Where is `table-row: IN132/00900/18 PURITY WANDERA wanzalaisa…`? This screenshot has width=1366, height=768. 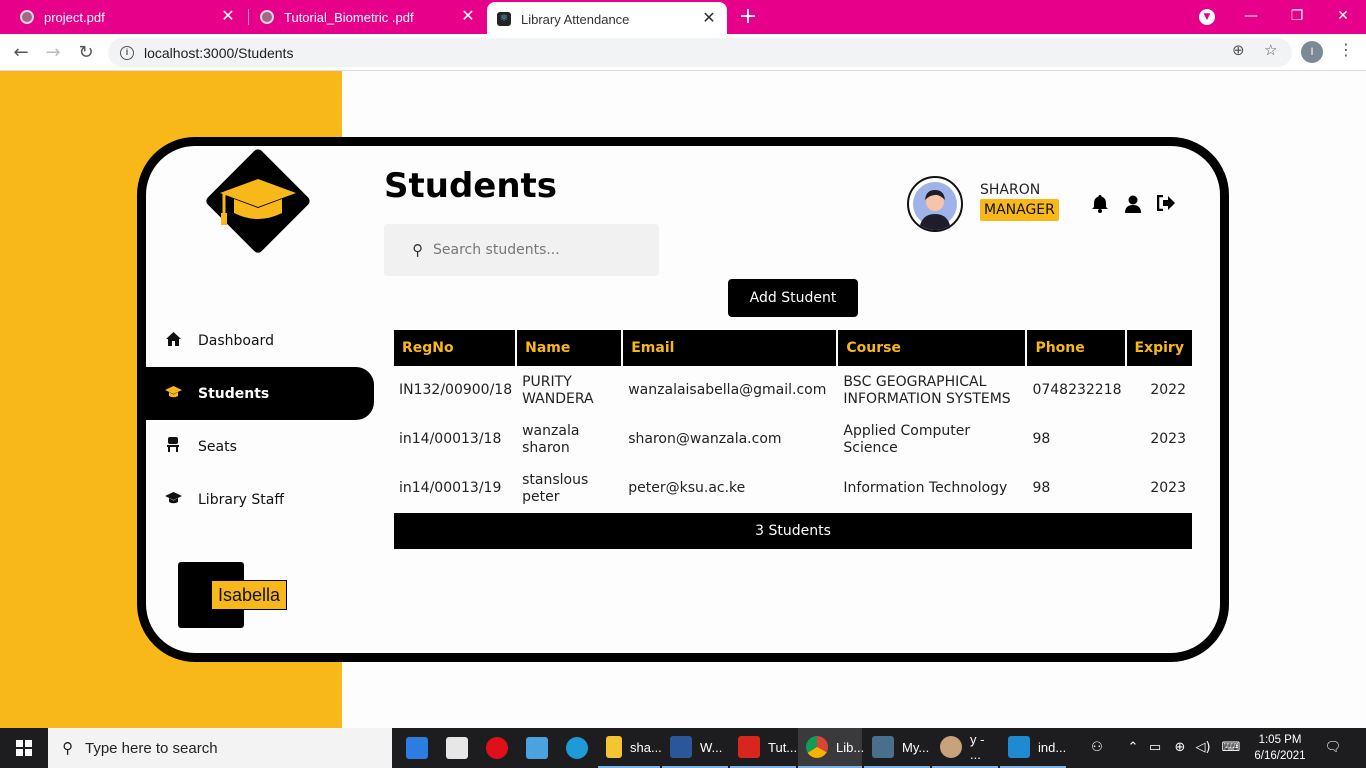 table-row: IN132/00900/18 PURITY WANDERA wanzalaisa… is located at coordinates (793, 390).